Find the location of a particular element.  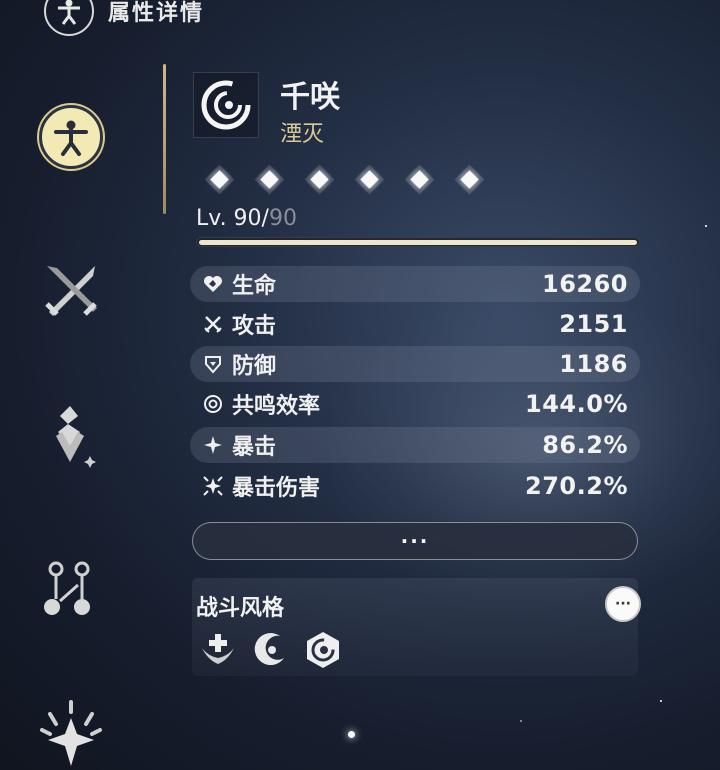

level-progress-fill is located at coordinates (418, 242).